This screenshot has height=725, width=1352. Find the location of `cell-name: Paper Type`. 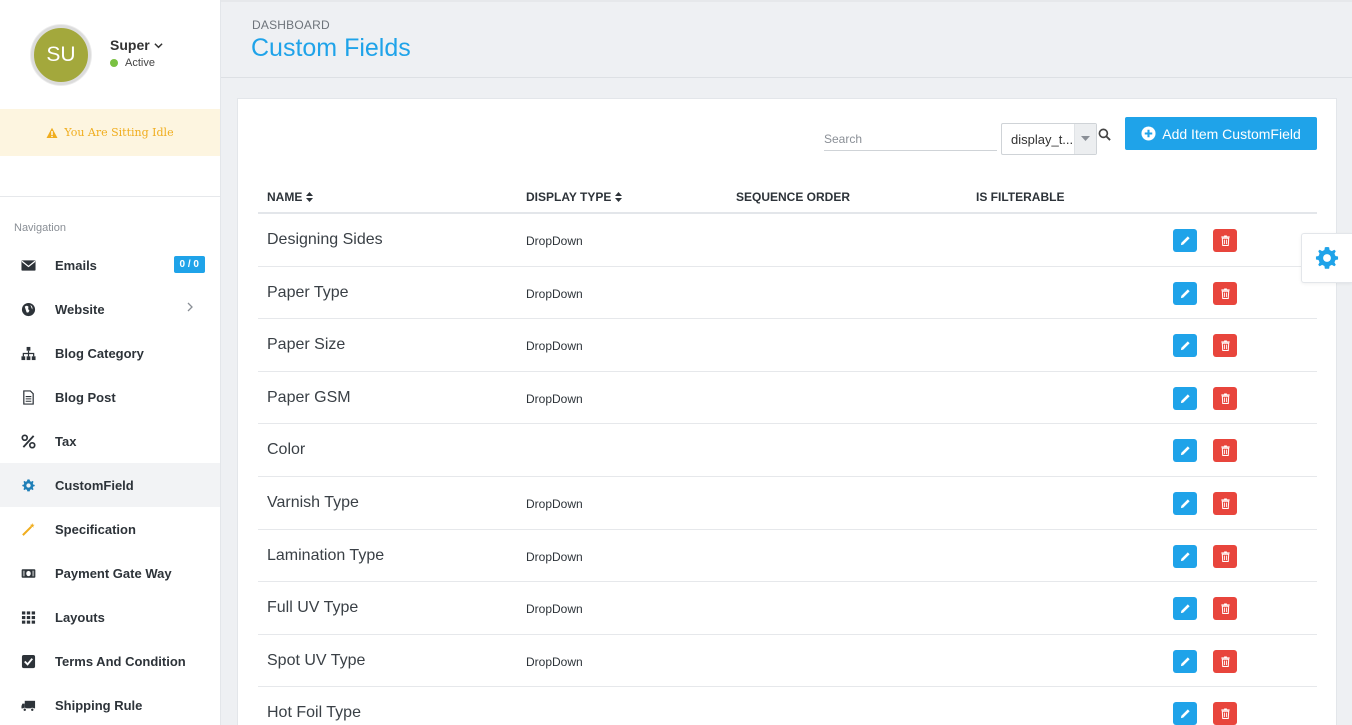

cell-name: Paper Type is located at coordinates (308, 292).